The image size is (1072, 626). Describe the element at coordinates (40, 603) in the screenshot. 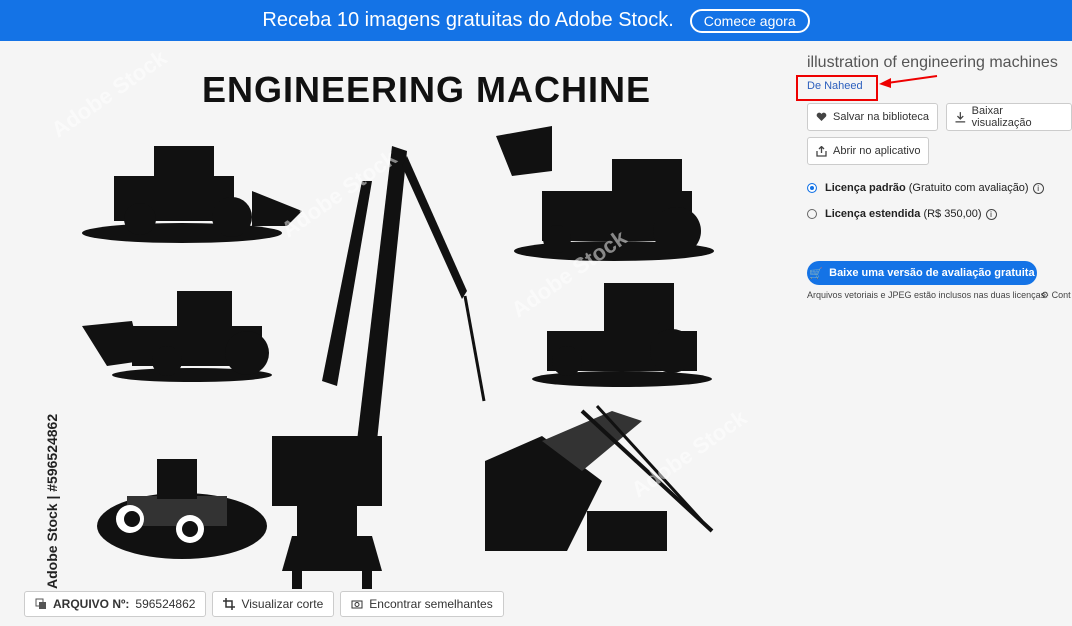

I see `copy-icon` at that location.